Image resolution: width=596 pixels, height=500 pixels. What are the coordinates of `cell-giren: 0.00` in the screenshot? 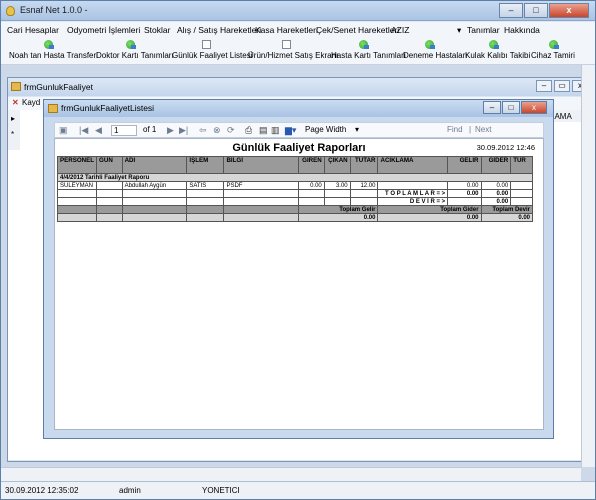 It's located at (311, 185).